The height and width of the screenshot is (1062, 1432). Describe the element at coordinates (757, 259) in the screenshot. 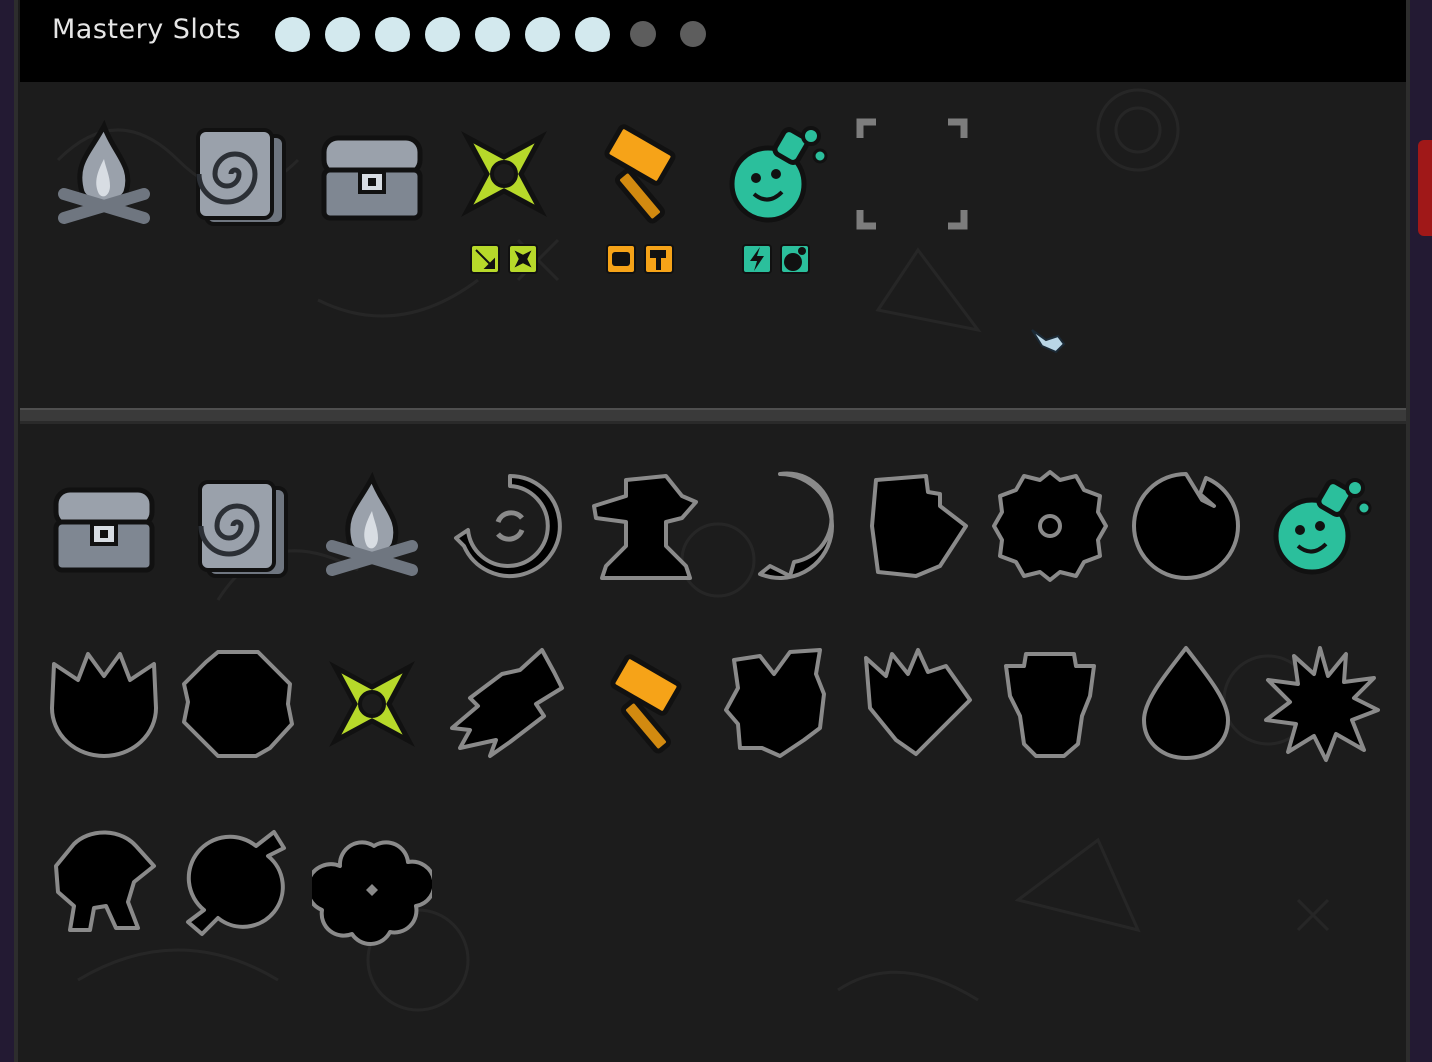

I see `lightning-badge-icon` at that location.